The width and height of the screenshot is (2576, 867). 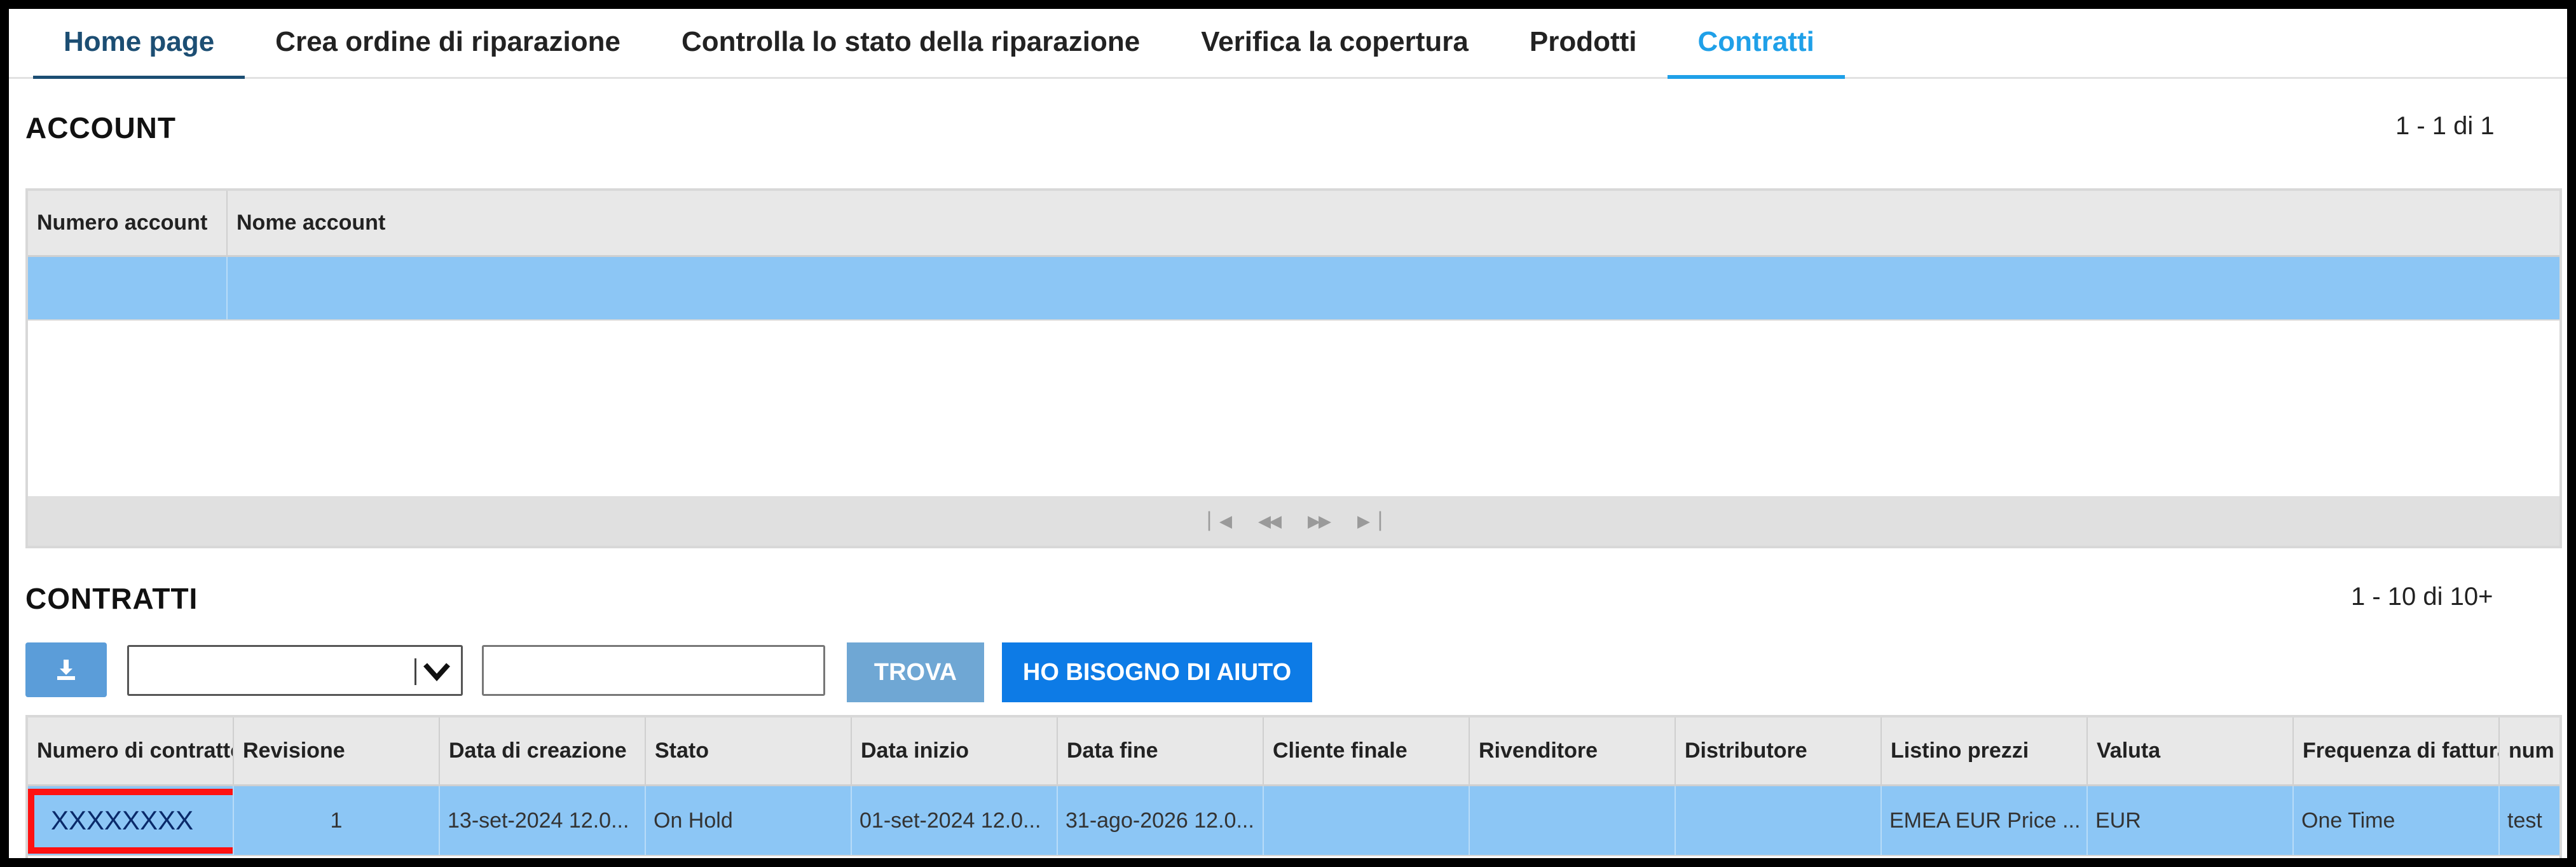 I want to click on col-numero-account: Numero account, so click(x=128, y=223).